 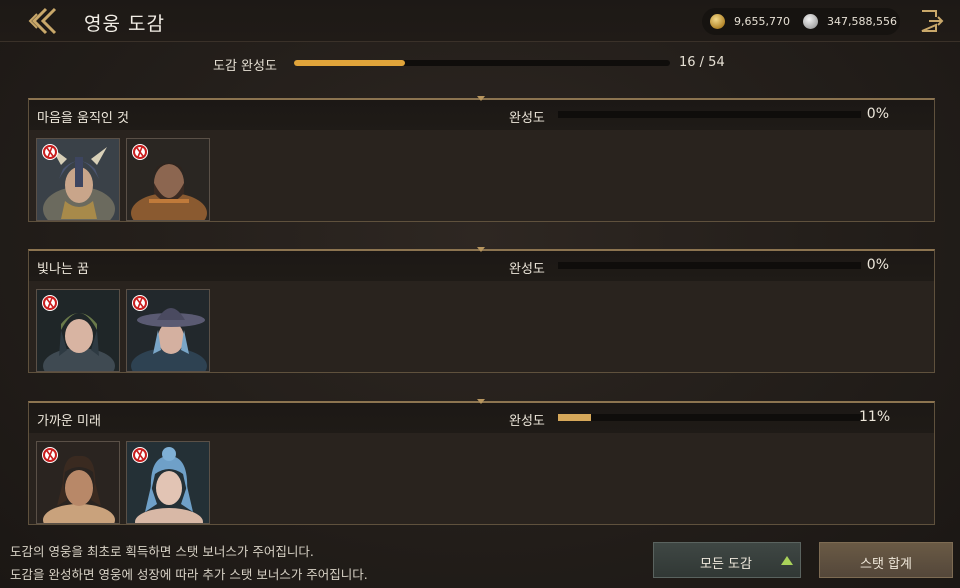 What do you see at coordinates (810, 21) in the screenshot?
I see `silver-coin-icon` at bounding box center [810, 21].